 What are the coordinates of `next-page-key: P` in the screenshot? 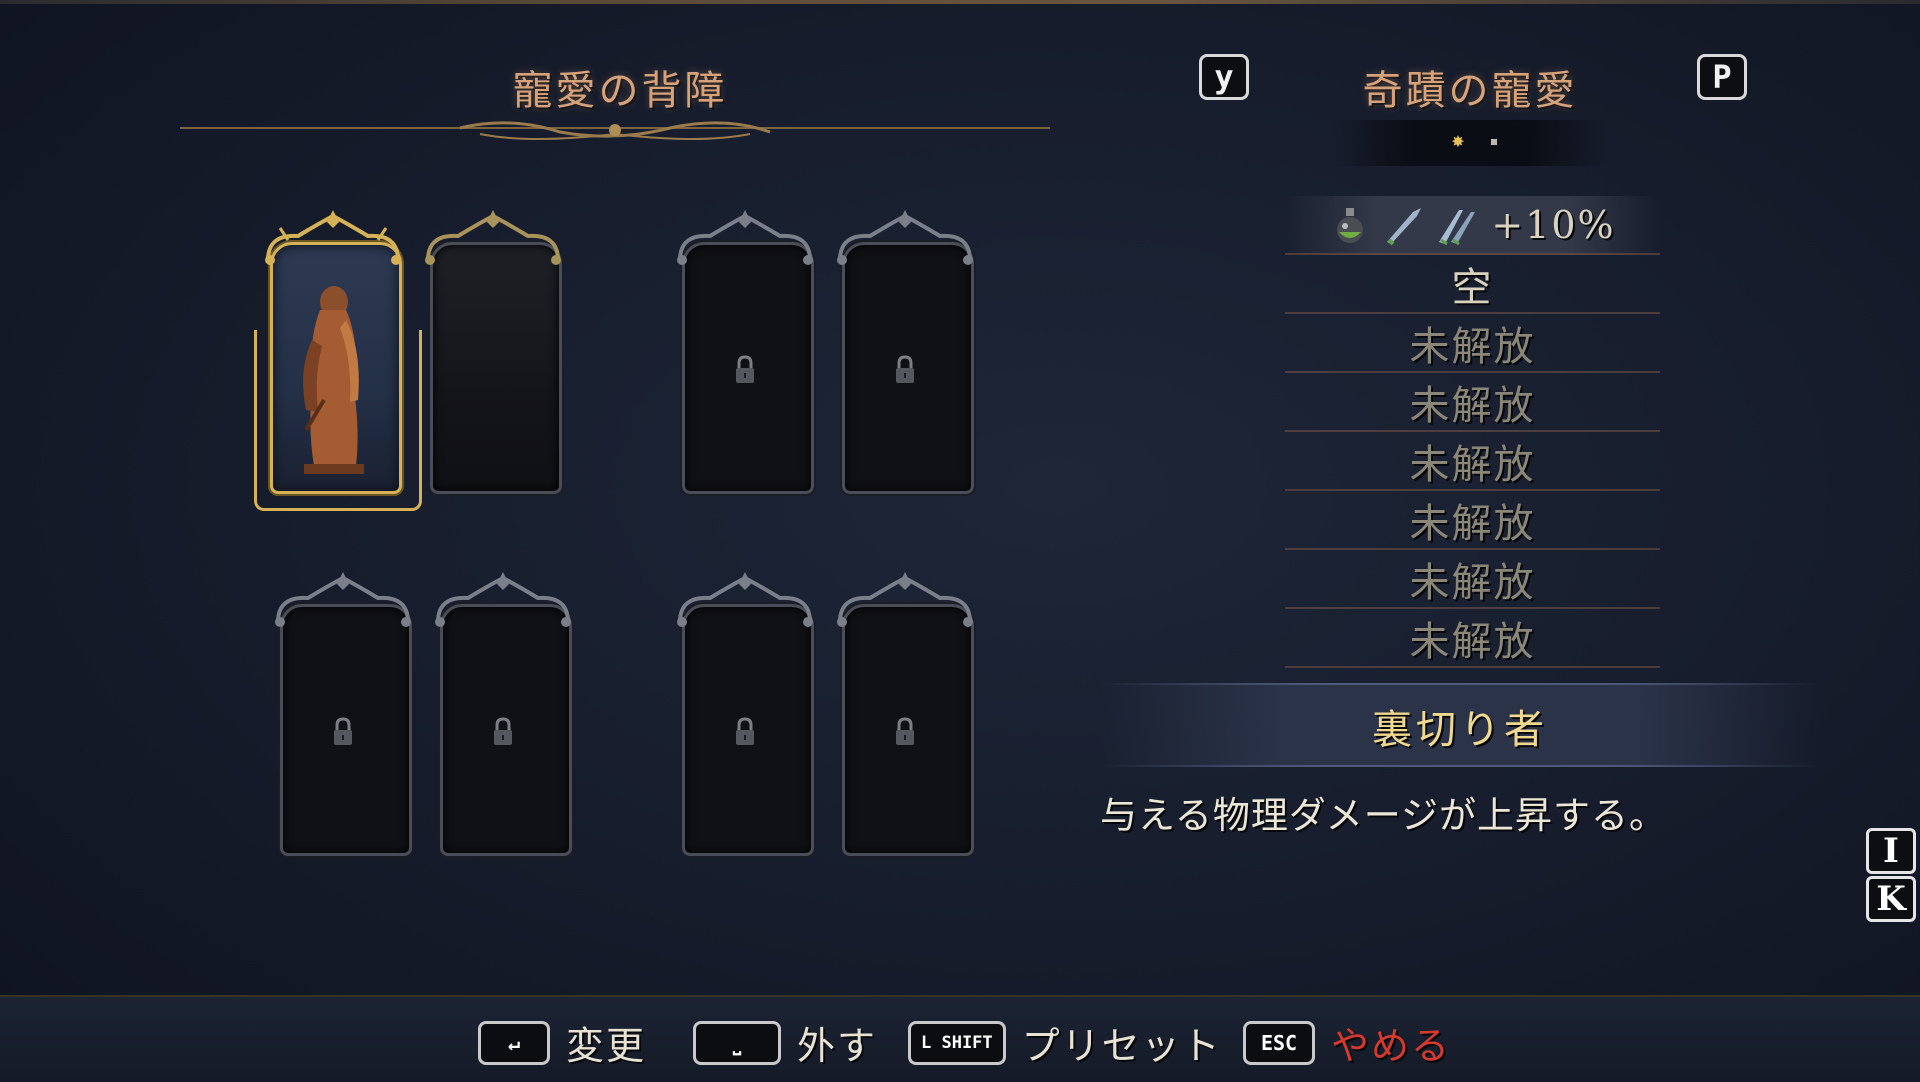 It's located at (1722, 77).